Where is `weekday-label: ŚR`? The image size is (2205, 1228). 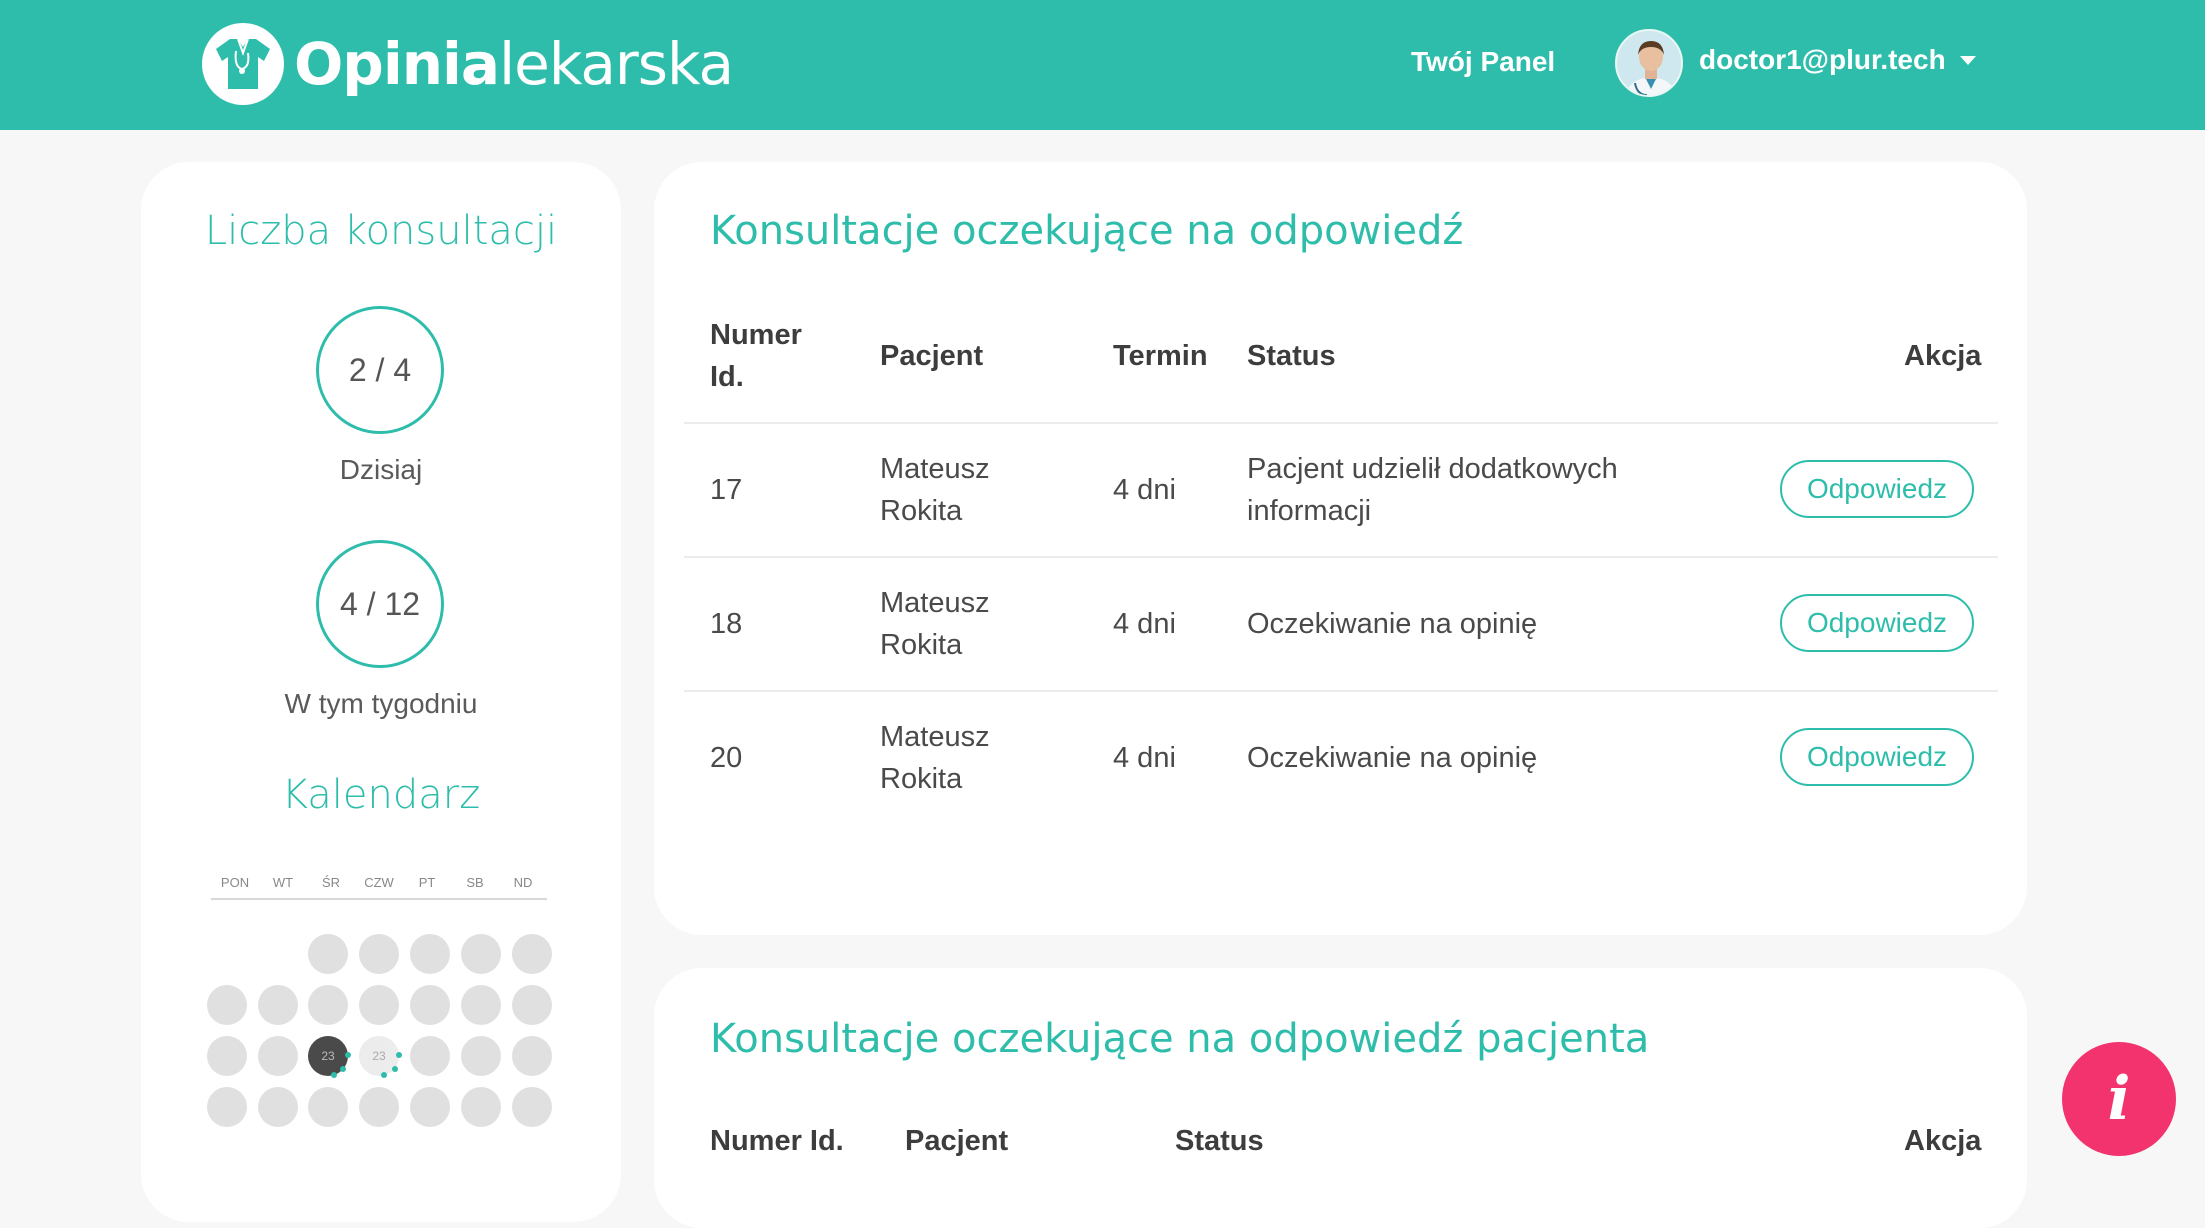
weekday-label: ŚR is located at coordinates (331, 882).